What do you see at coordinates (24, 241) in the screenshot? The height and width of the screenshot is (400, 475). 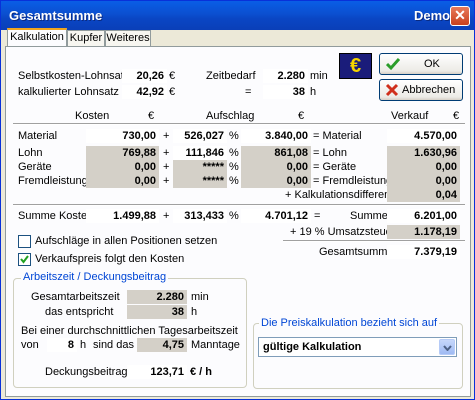 I see `aufschlaege-checkbox` at bounding box center [24, 241].